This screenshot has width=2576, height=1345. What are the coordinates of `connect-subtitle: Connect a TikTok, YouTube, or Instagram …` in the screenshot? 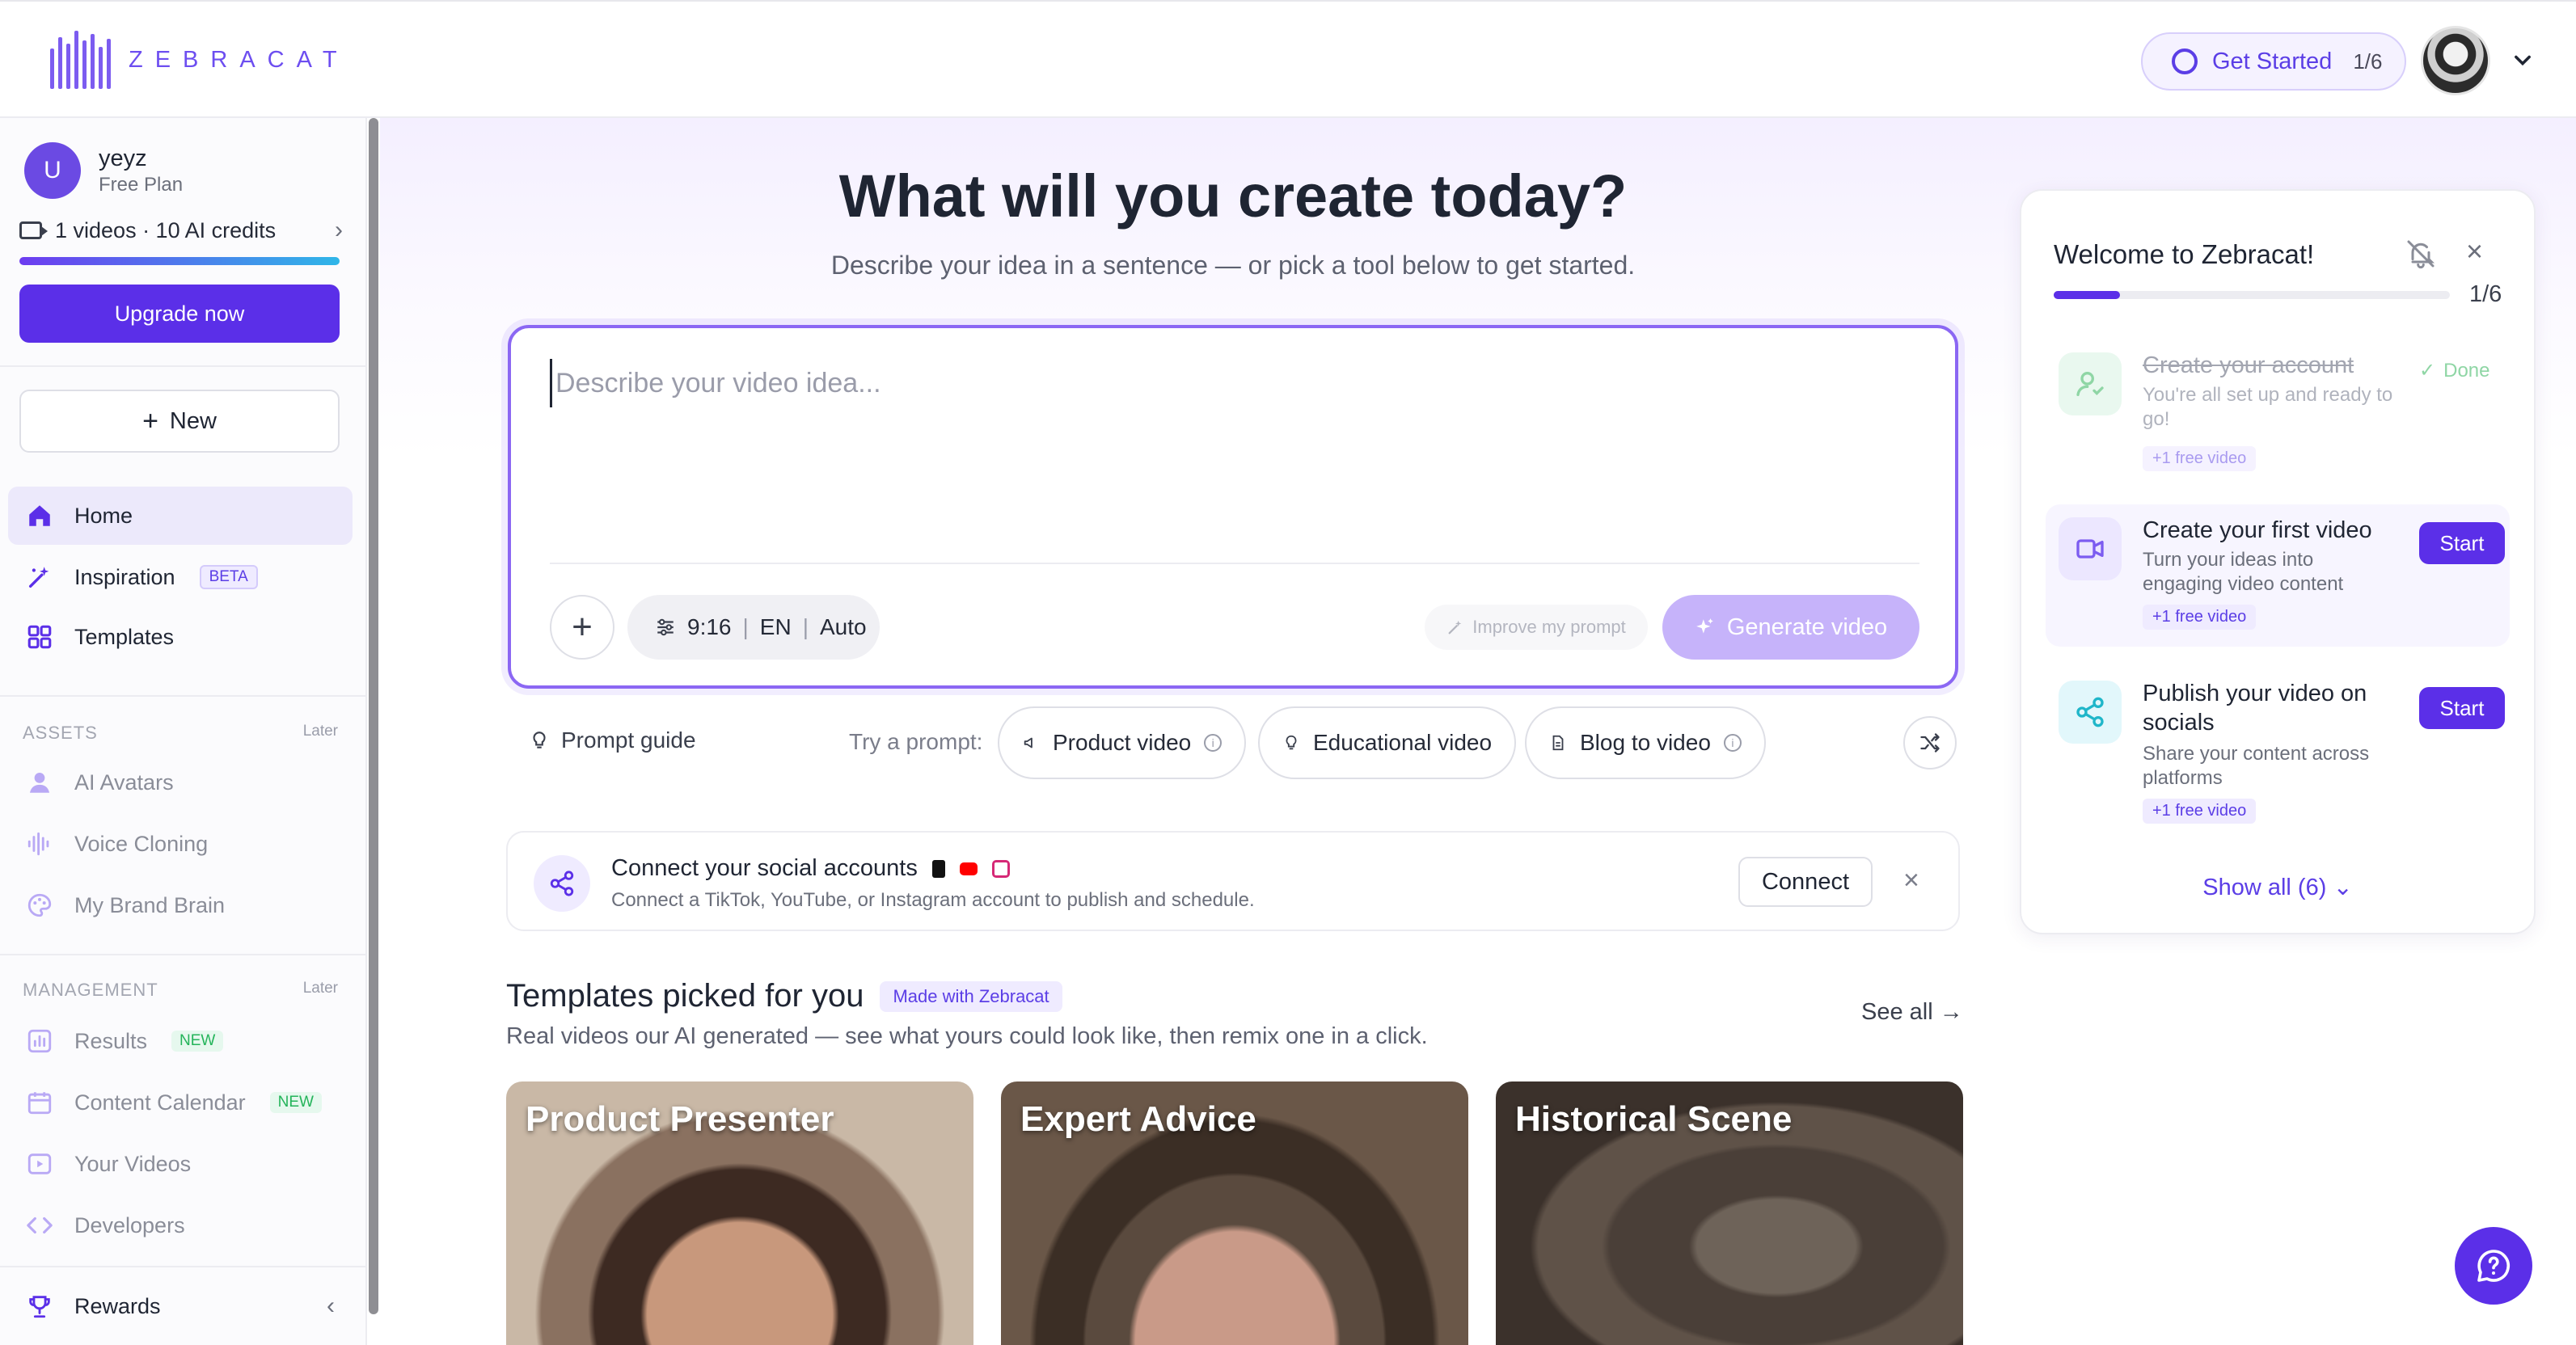 It's located at (933, 900).